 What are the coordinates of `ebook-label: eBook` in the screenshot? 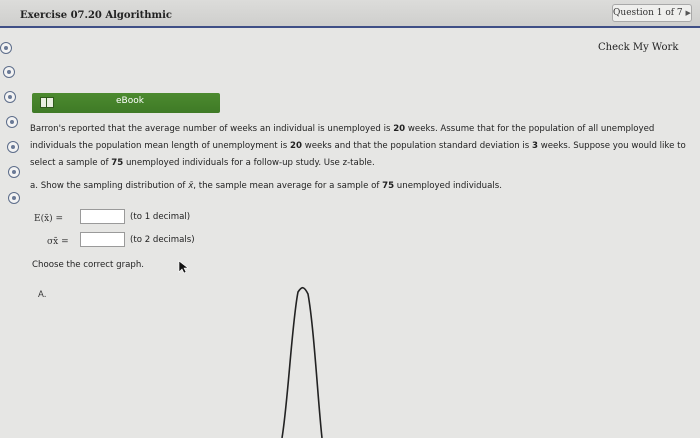 It's located at (130, 101).